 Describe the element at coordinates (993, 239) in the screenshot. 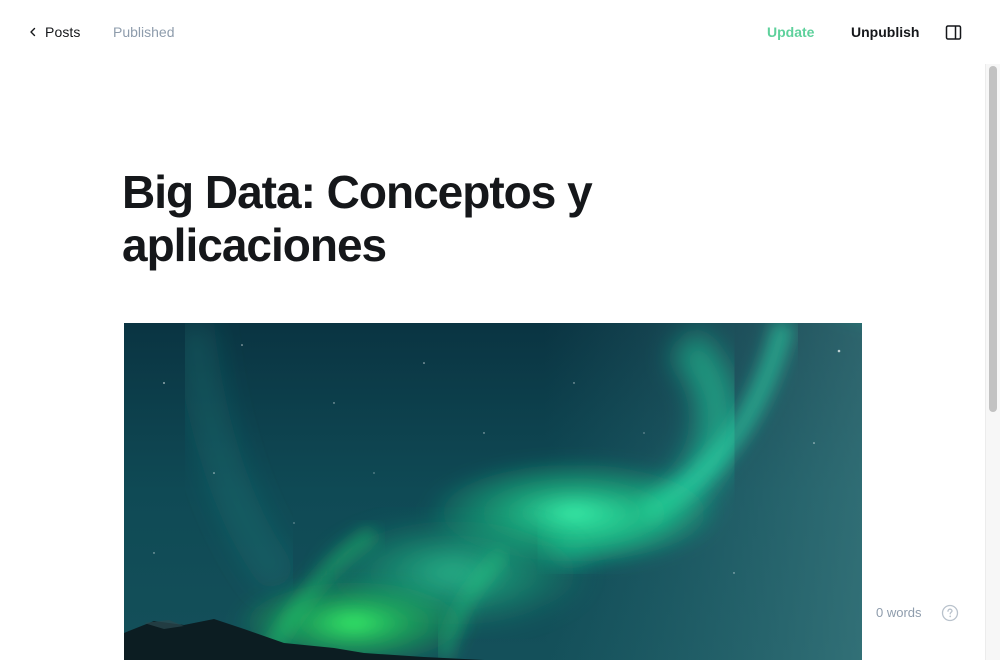

I see `scrollbar-thumb` at that location.